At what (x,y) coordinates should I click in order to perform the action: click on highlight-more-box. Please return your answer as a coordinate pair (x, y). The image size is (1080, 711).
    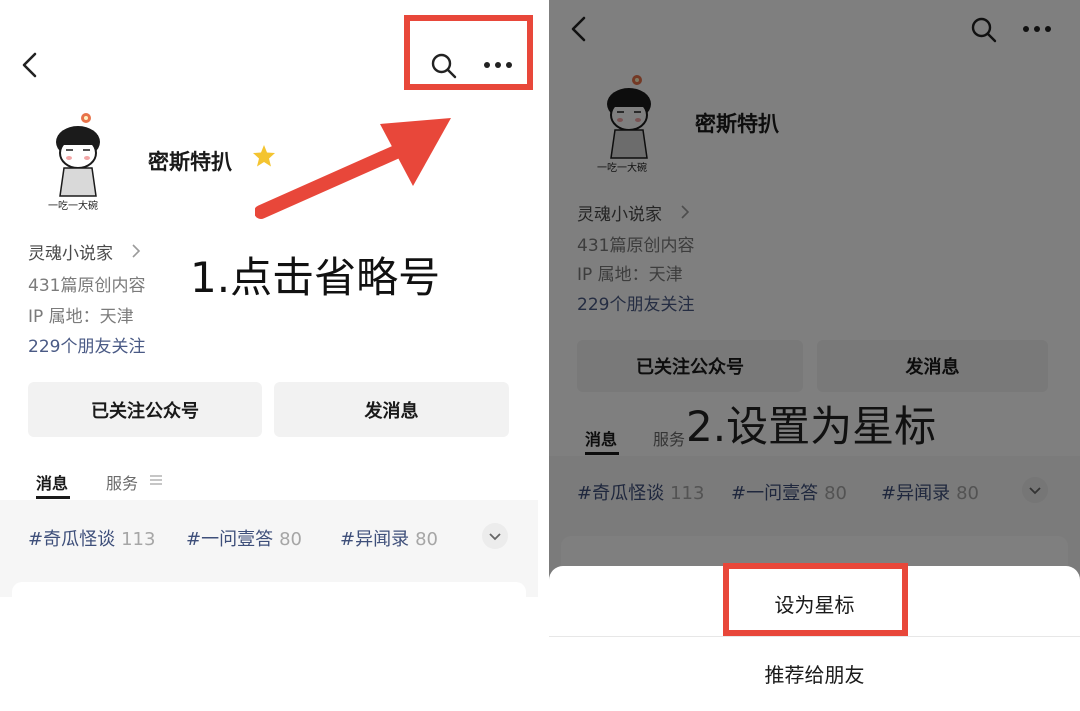
    Looking at the image, I should click on (468, 52).